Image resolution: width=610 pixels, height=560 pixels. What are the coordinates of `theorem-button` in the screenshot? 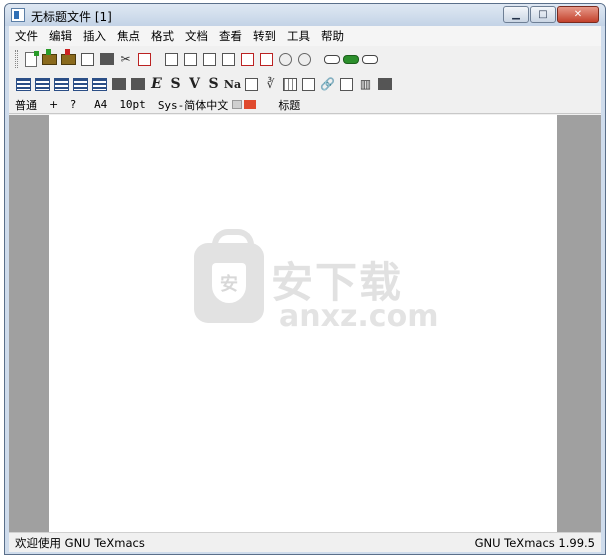 It's located at (80, 84).